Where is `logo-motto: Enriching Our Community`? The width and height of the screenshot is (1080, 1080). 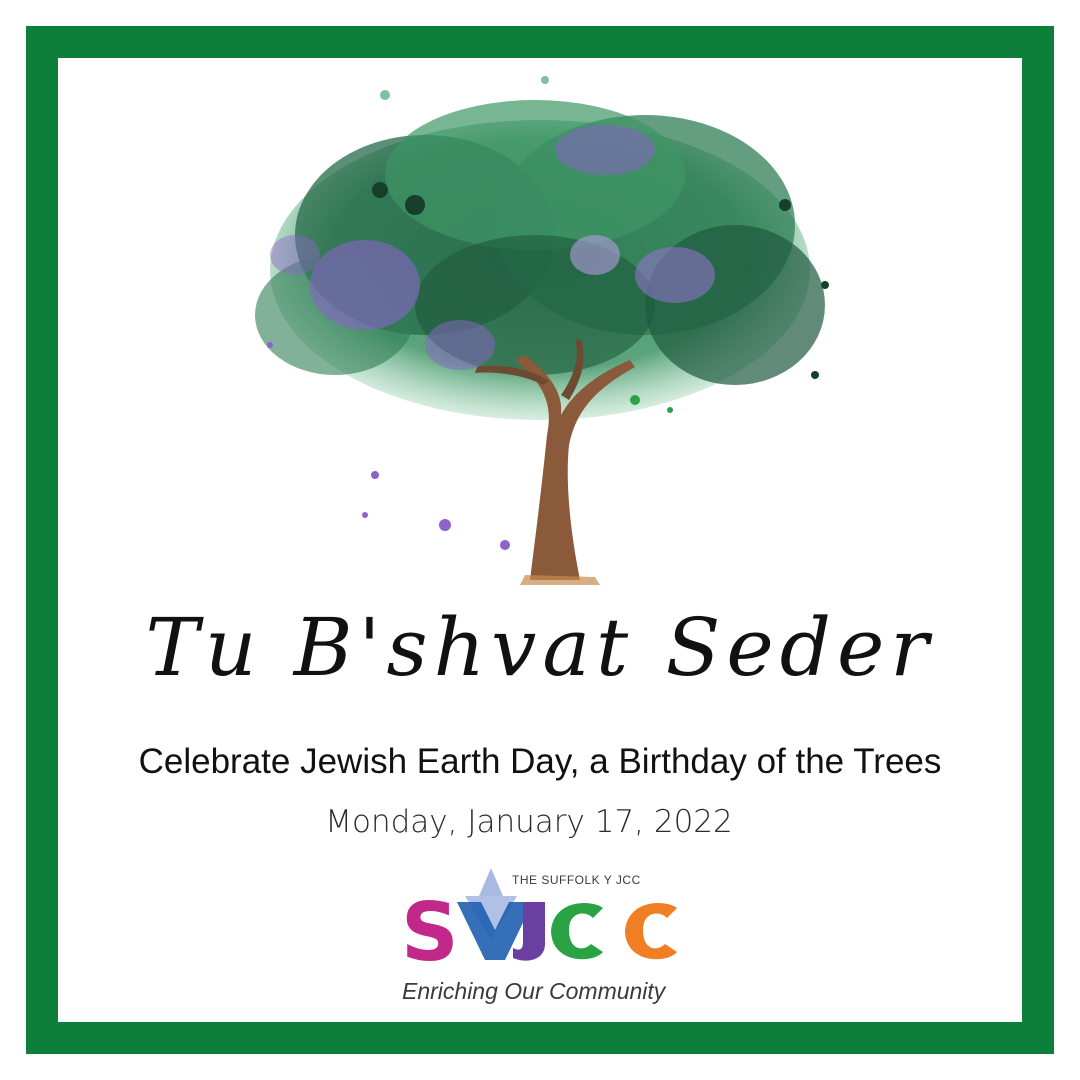 logo-motto: Enriching Our Community is located at coordinates (534, 991).